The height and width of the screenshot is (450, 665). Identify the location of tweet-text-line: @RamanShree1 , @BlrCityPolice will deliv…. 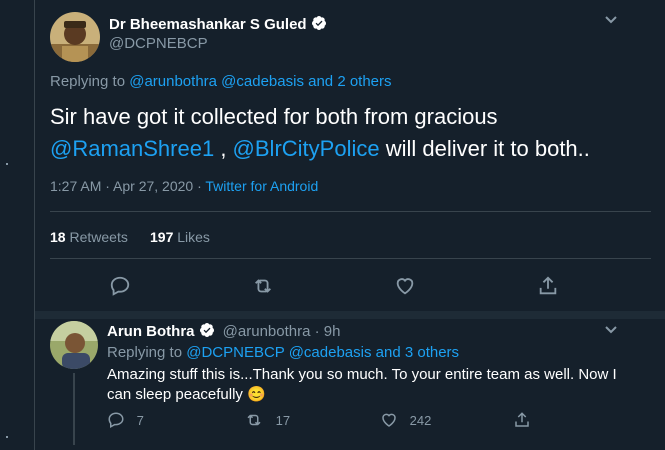
(320, 148).